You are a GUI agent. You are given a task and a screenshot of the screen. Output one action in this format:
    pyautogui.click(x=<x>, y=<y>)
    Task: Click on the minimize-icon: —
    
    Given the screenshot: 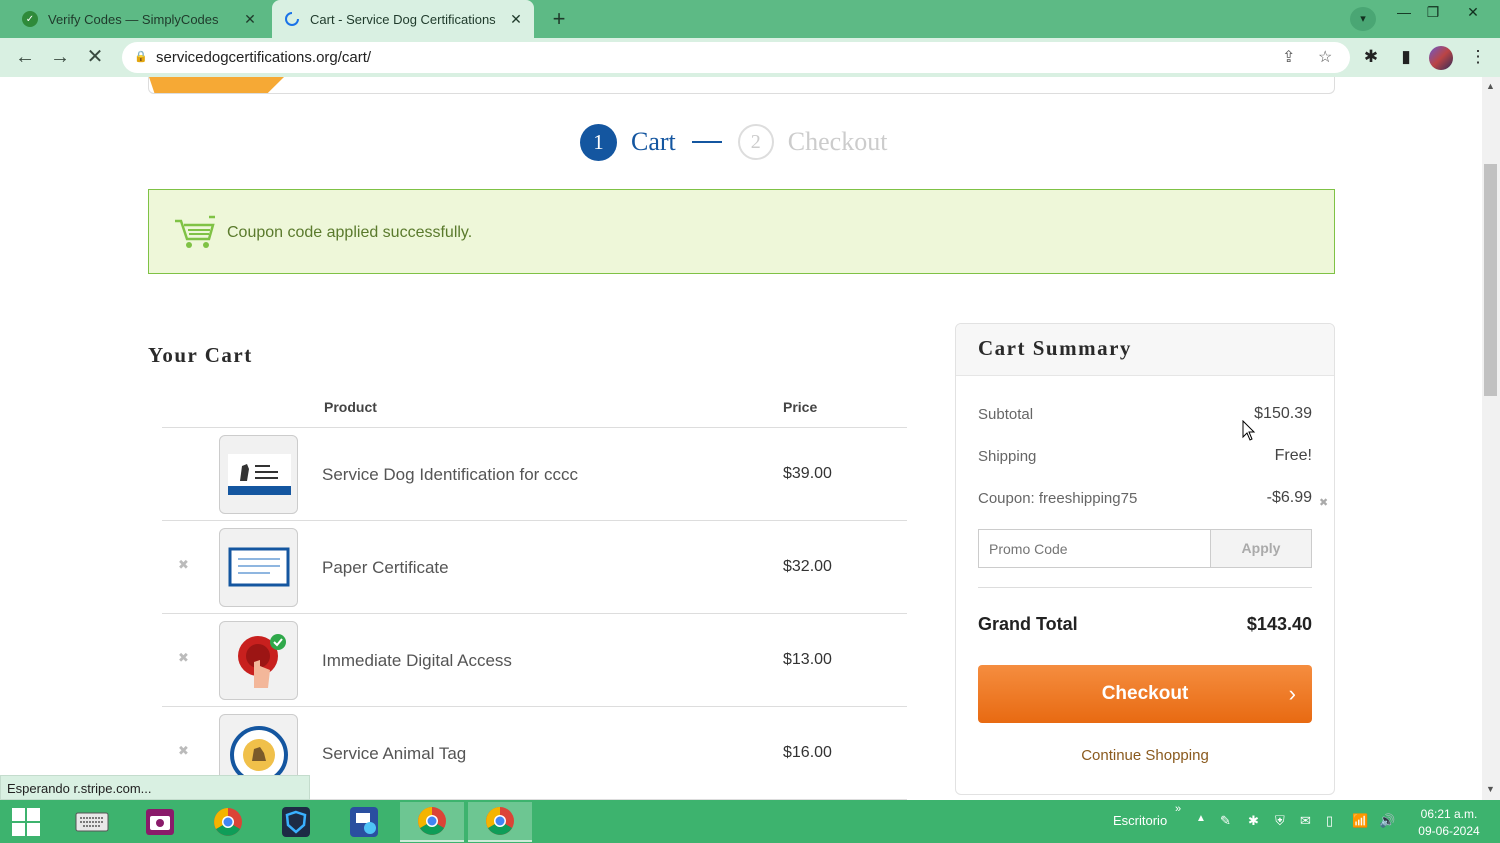 What is the action you would take?
    pyautogui.click(x=1404, y=12)
    